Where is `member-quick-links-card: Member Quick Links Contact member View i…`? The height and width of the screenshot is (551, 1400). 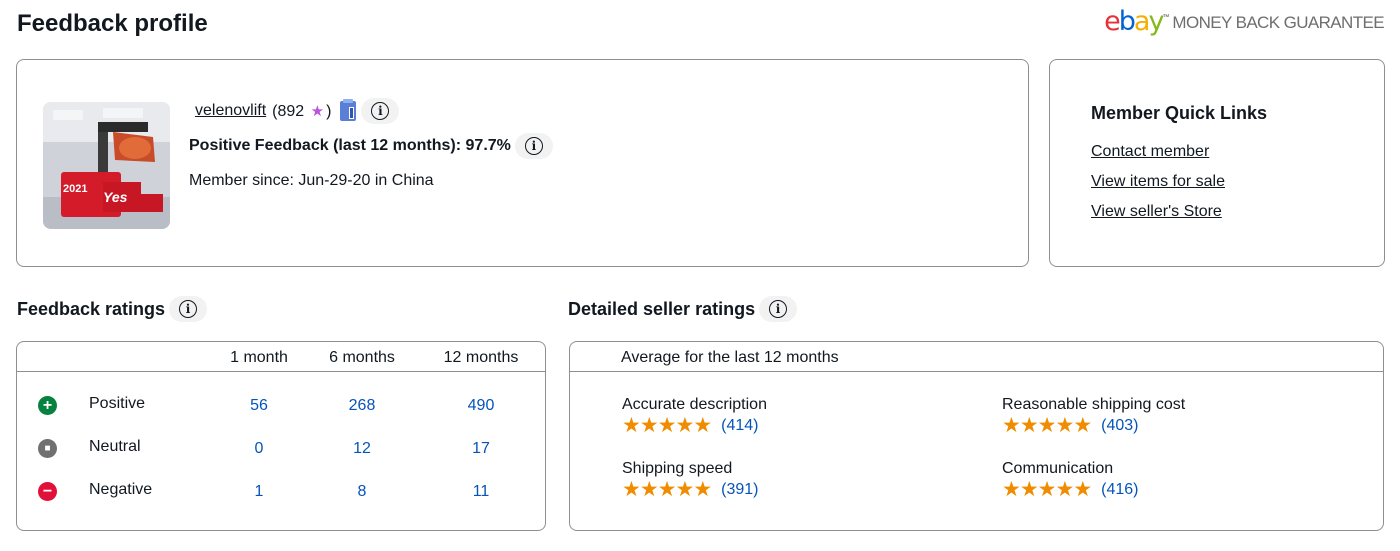
member-quick-links-card: Member Quick Links Contact member View i… is located at coordinates (1217, 163).